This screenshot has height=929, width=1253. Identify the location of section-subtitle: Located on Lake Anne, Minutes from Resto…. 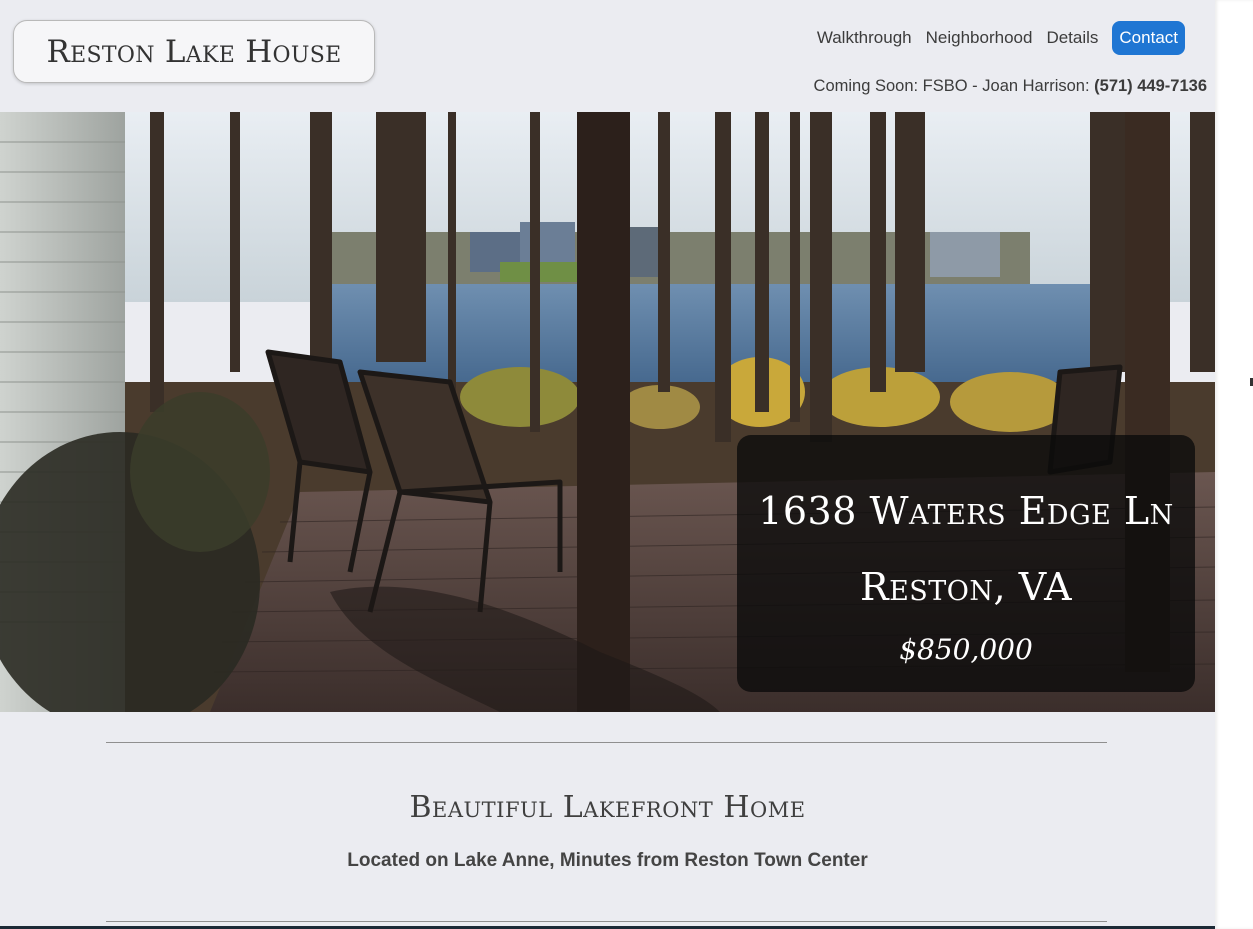
(607, 860).